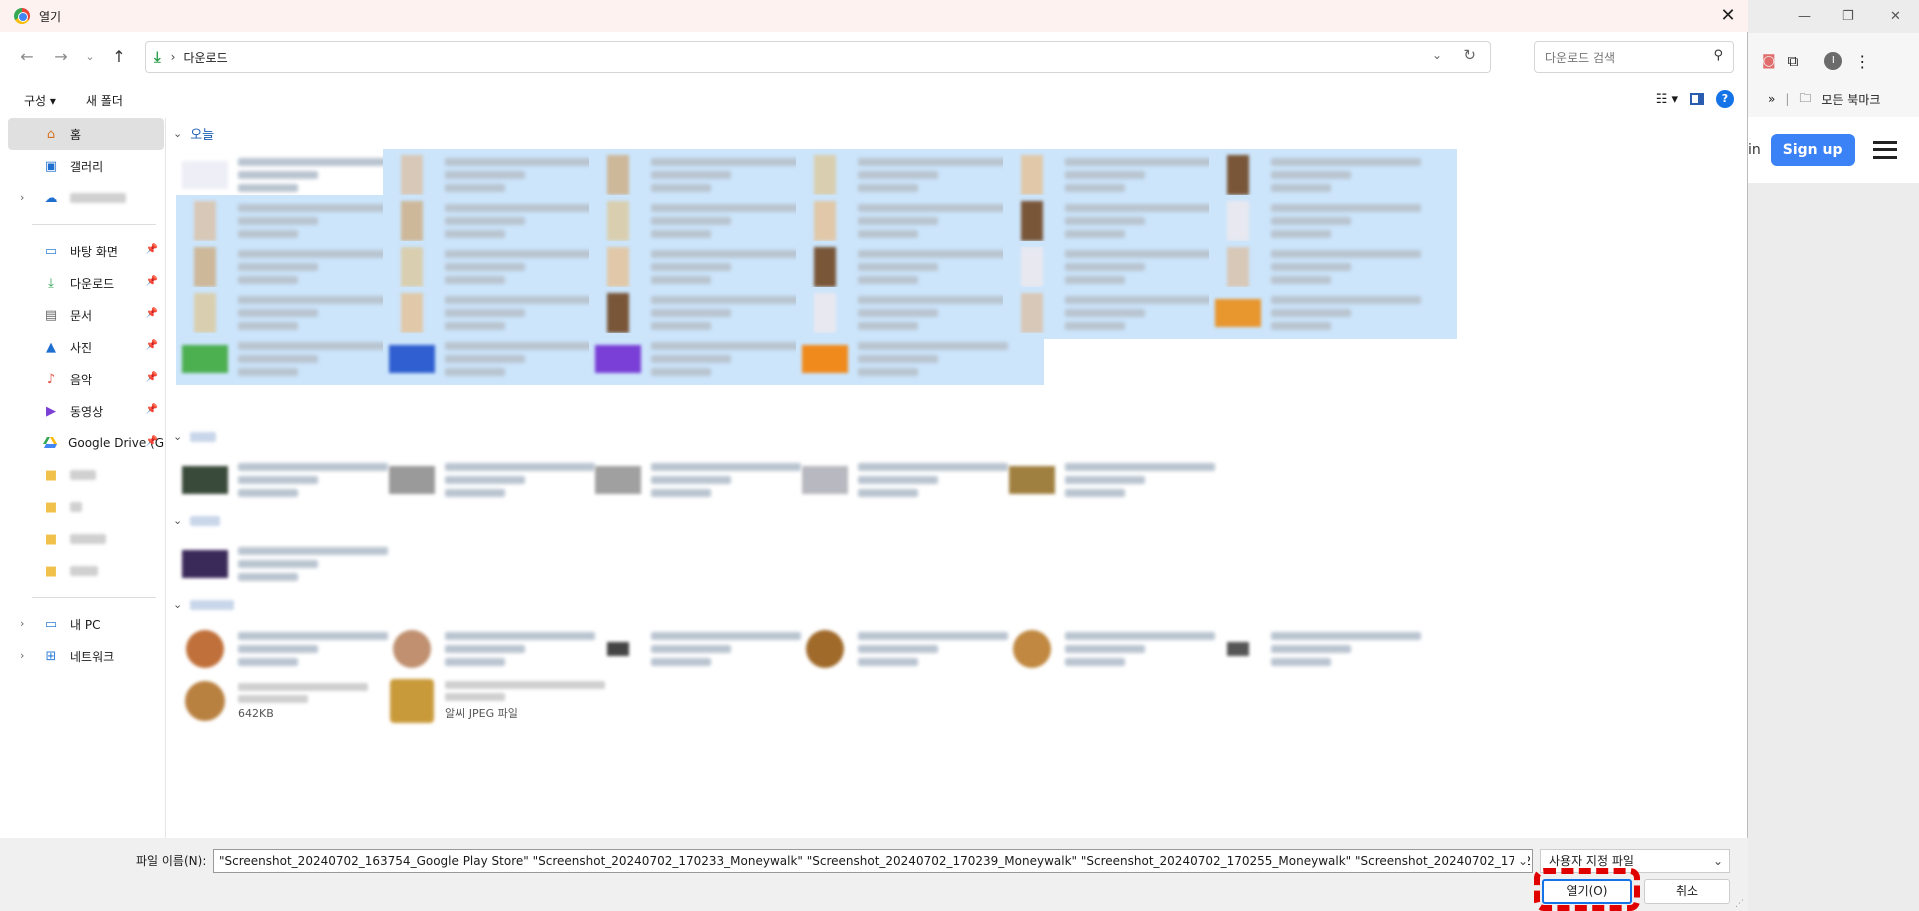 Image resolution: width=1919 pixels, height=911 pixels. What do you see at coordinates (61, 57) in the screenshot?
I see `forward-arrow-icon: →` at bounding box center [61, 57].